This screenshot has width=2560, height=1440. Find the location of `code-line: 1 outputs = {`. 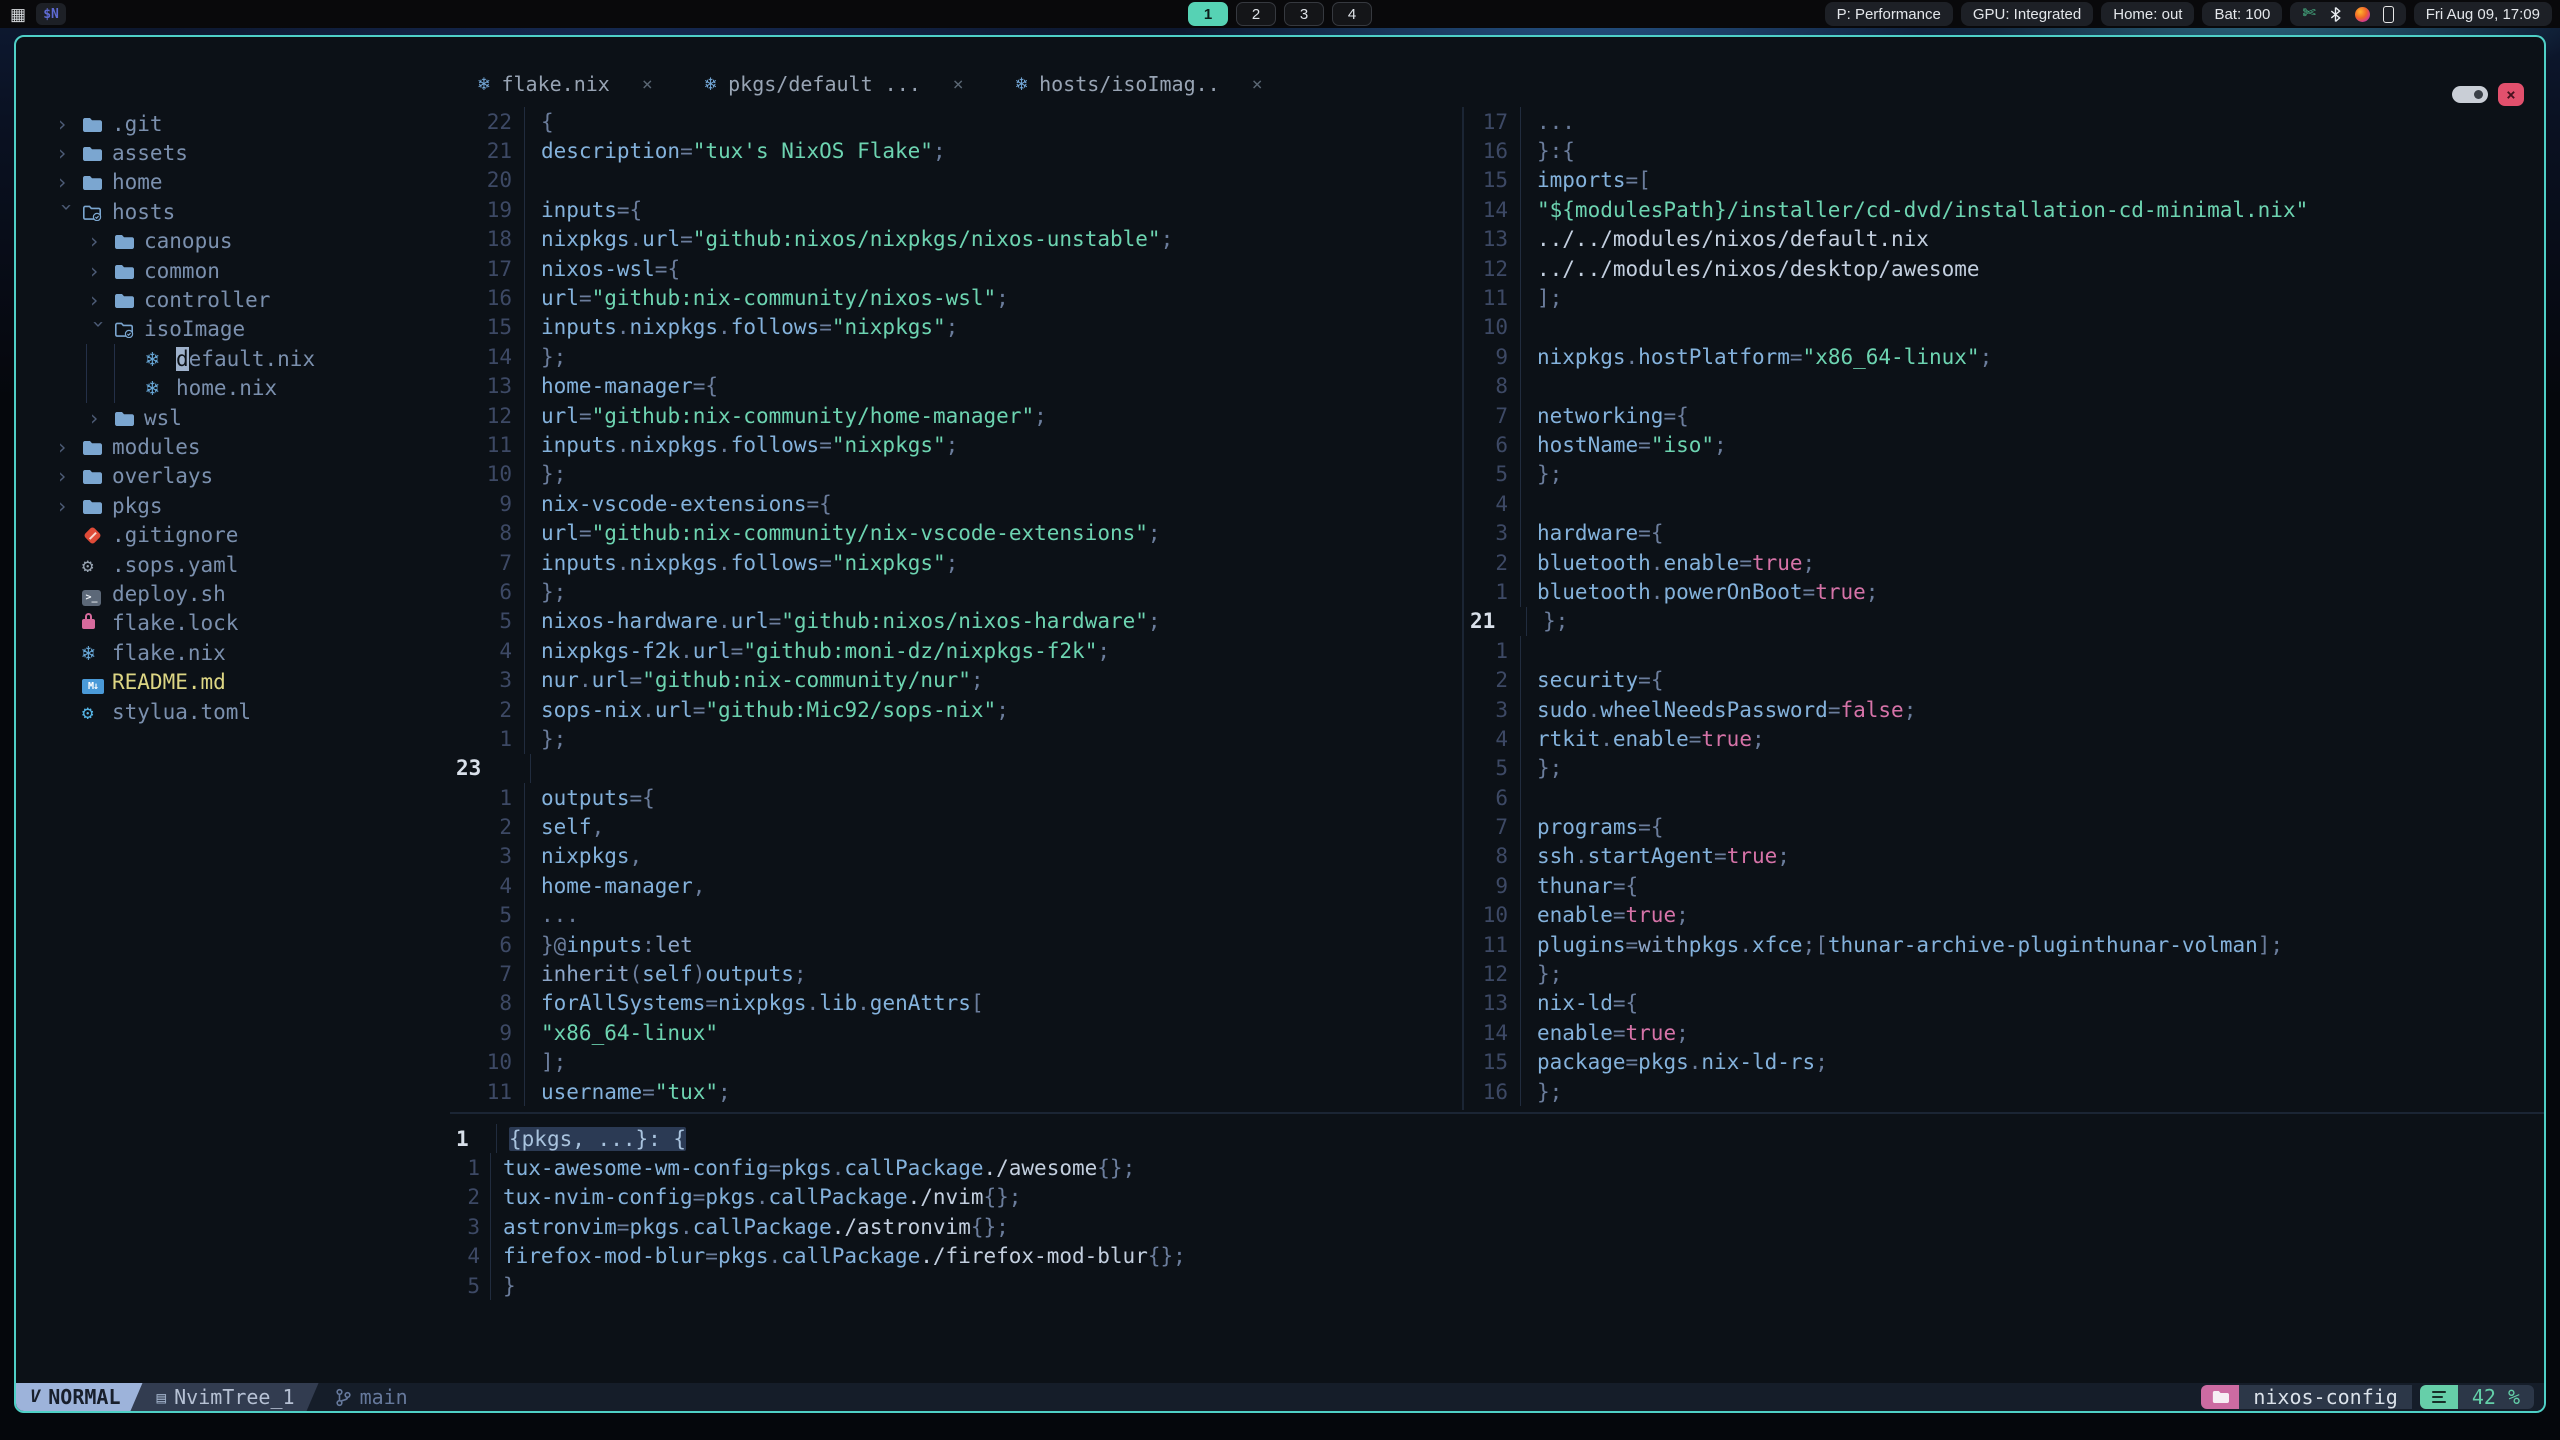

code-line: 1 outputs = { is located at coordinates (956, 797).